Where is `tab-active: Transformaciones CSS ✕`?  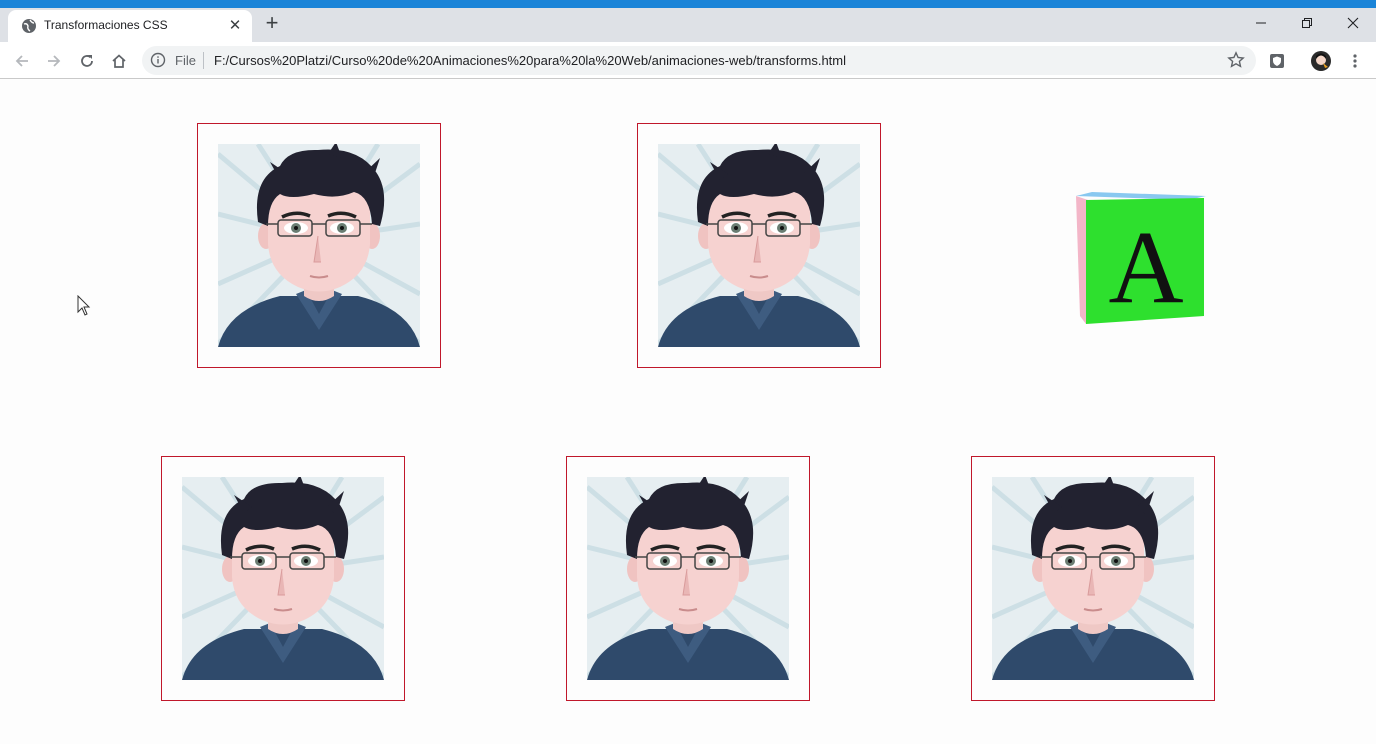 tab-active: Transformaciones CSS ✕ is located at coordinates (130, 26).